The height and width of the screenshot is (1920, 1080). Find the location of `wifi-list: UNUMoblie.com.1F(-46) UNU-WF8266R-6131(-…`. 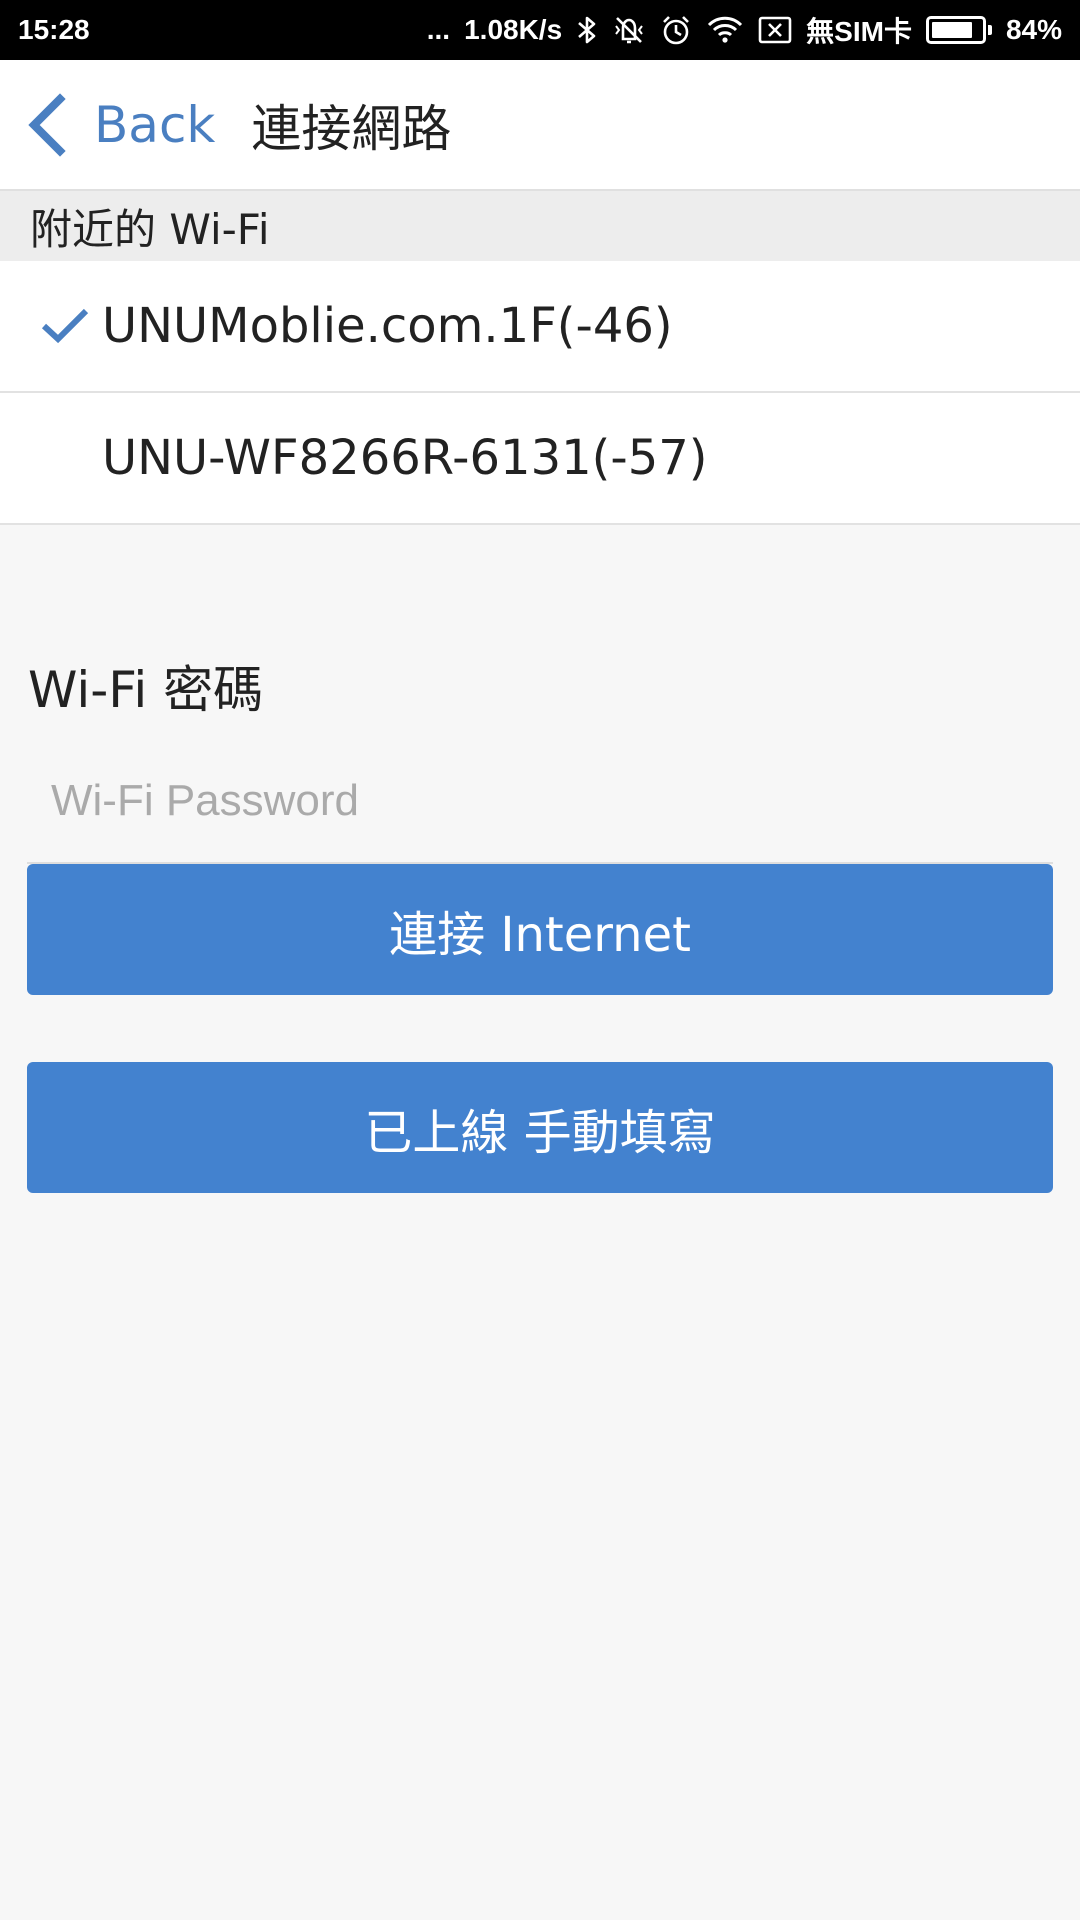

wifi-list: UNUMoblie.com.1F(-46) UNU-WF8266R-6131(-… is located at coordinates (540, 393).